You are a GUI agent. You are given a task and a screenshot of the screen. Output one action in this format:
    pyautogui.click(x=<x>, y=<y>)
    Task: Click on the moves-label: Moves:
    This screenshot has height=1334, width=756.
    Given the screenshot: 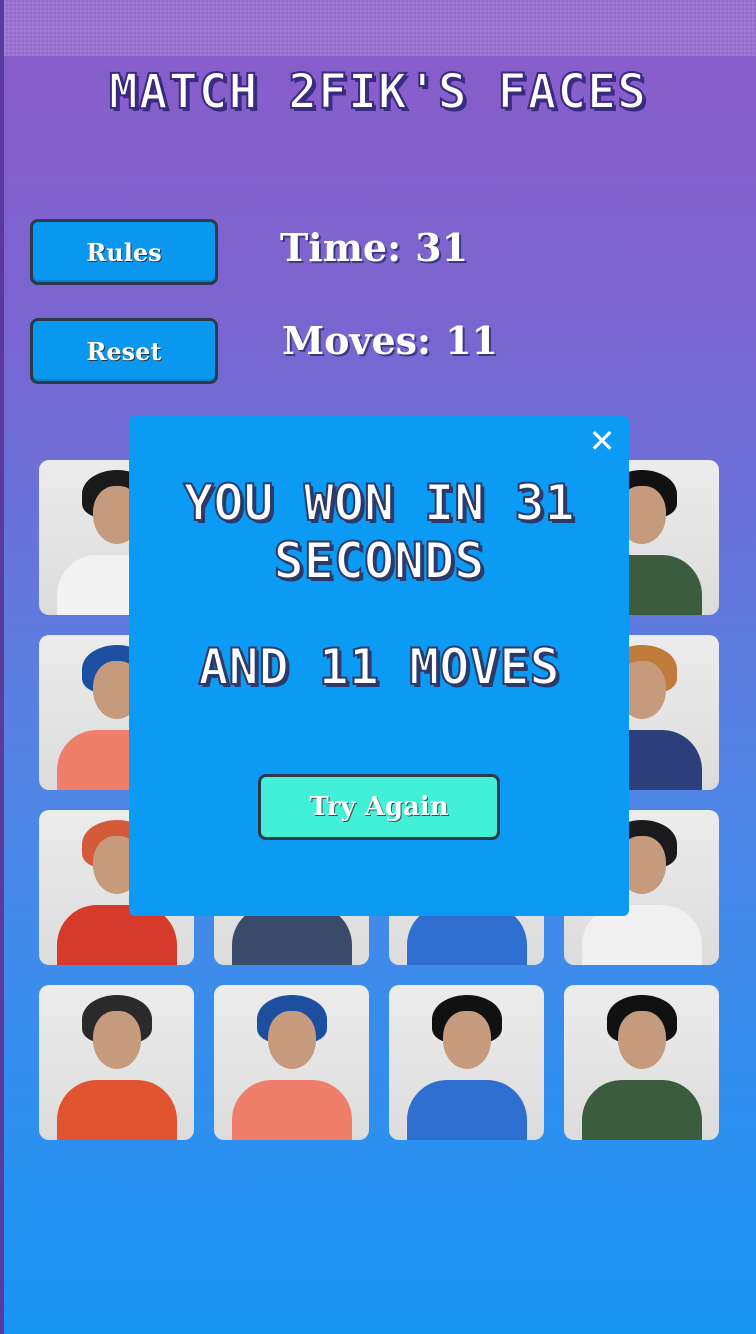 What is the action you would take?
    pyautogui.click(x=357, y=340)
    